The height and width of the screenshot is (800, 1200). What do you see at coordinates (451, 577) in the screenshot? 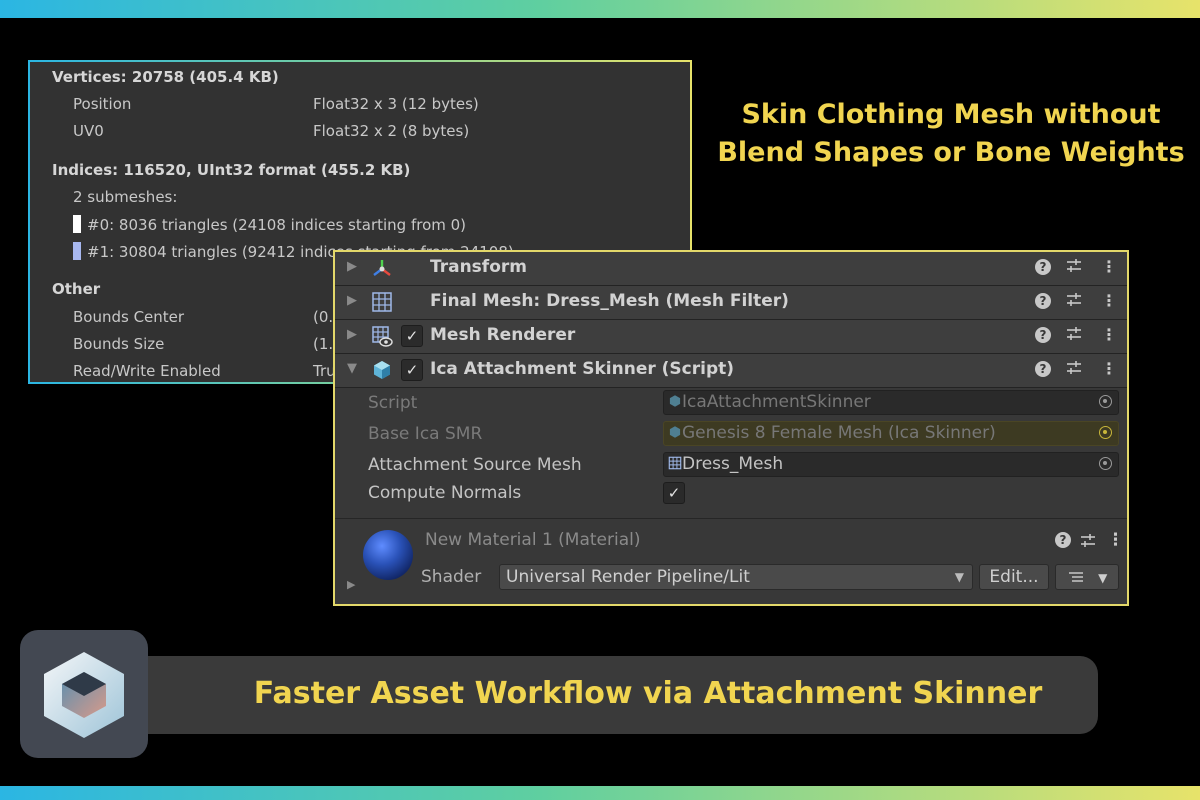
I see `shader-label: Shader` at bounding box center [451, 577].